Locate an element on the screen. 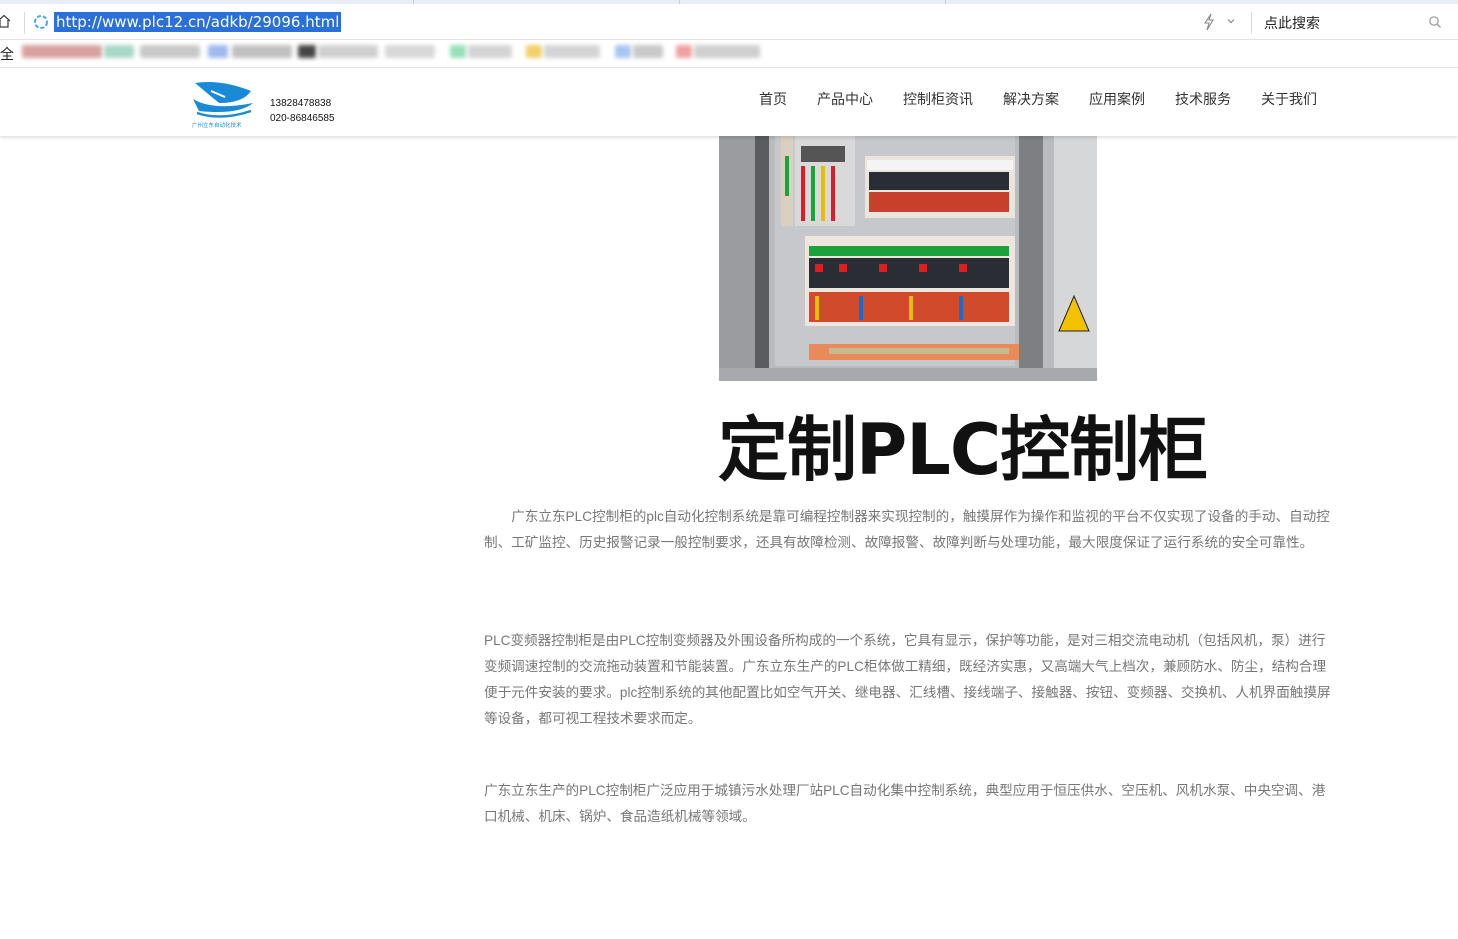  phone-number: 020-86846585 is located at coordinates (302, 118).